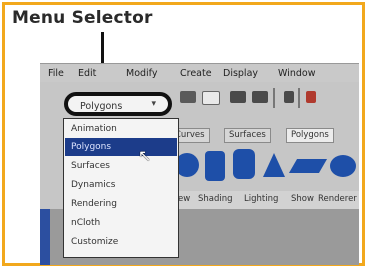 The image size is (371, 270). What do you see at coordinates (247, 135) in the screenshot?
I see `tab-surfaces: Surfaces` at bounding box center [247, 135].